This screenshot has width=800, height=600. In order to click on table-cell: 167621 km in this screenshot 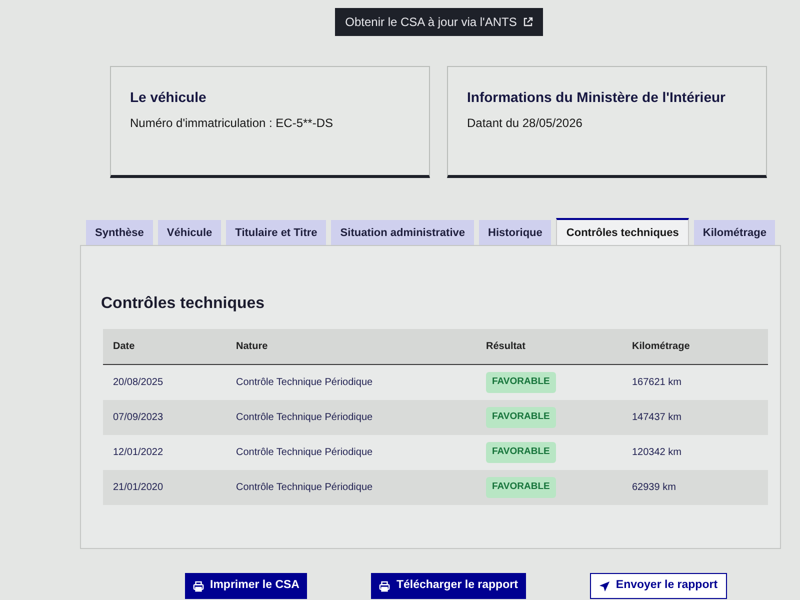, I will do `click(657, 382)`.